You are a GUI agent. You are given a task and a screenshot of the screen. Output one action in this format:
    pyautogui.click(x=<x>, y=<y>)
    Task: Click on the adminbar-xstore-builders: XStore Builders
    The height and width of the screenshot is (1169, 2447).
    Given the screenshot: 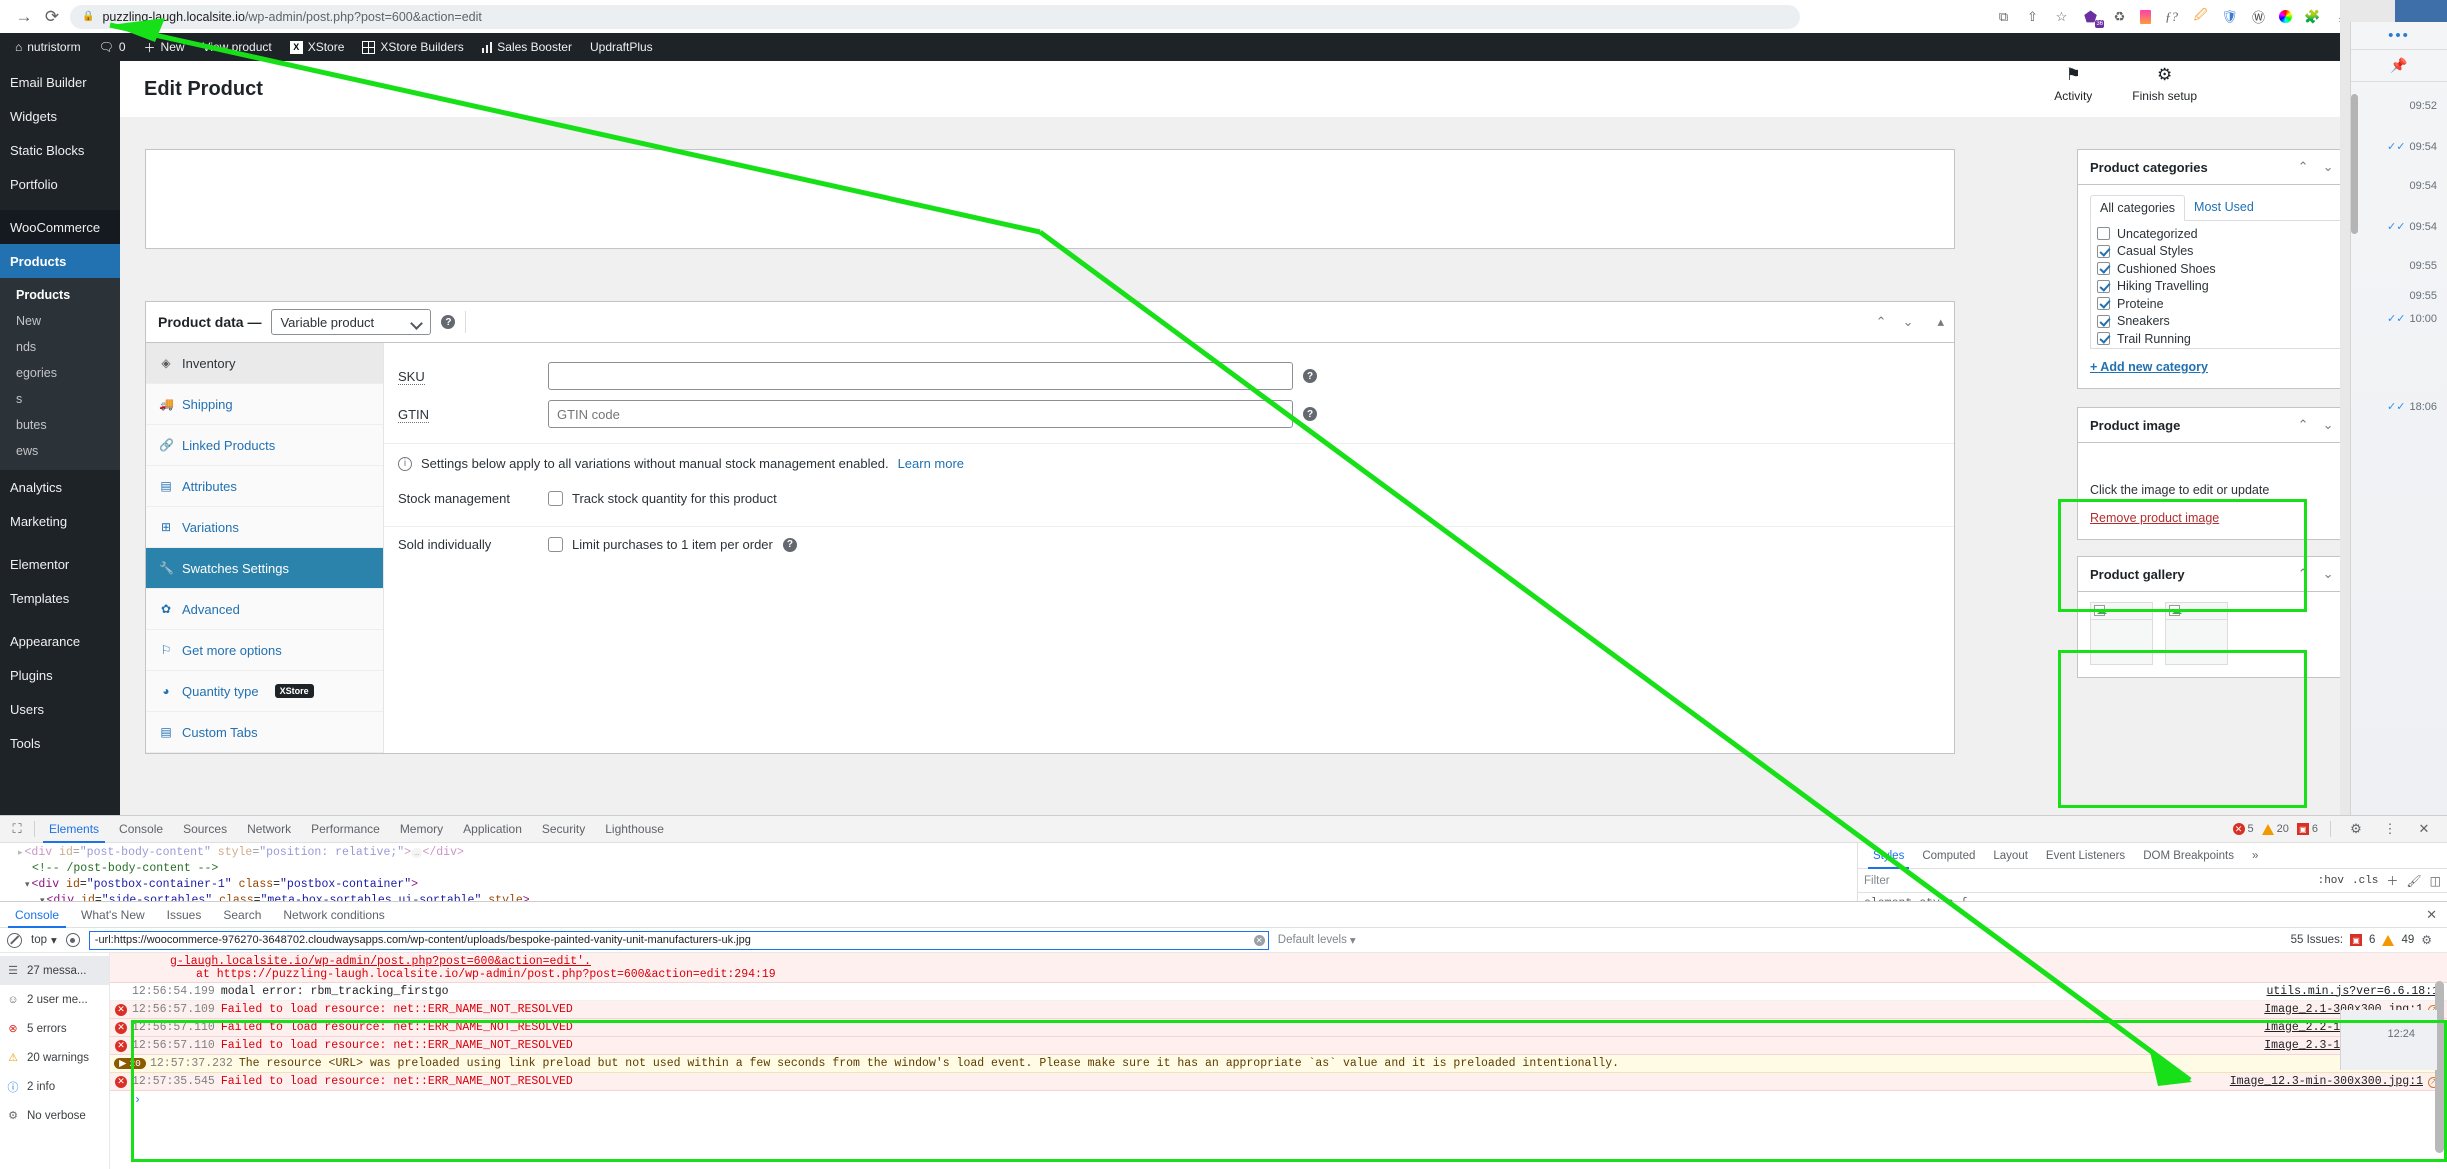 What is the action you would take?
    pyautogui.click(x=412, y=47)
    